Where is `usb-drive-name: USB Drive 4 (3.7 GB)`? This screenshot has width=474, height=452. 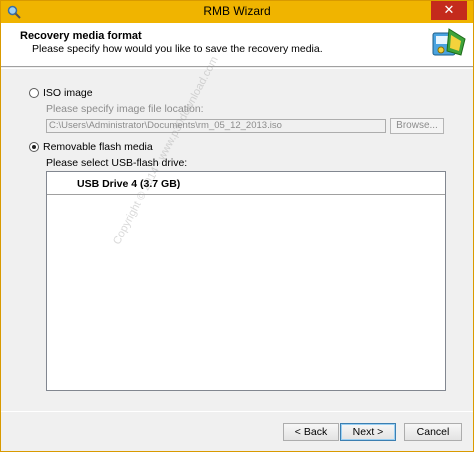 usb-drive-name: USB Drive 4 (3.7 GB) is located at coordinates (129, 184).